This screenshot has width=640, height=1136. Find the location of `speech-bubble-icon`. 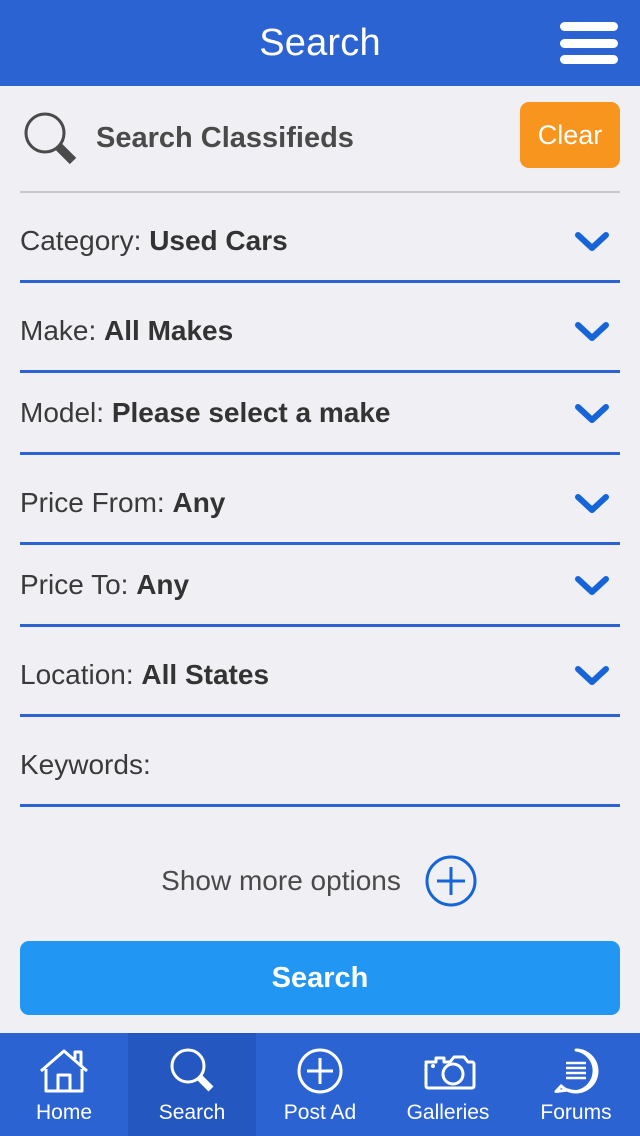

speech-bubble-icon is located at coordinates (576, 1070).